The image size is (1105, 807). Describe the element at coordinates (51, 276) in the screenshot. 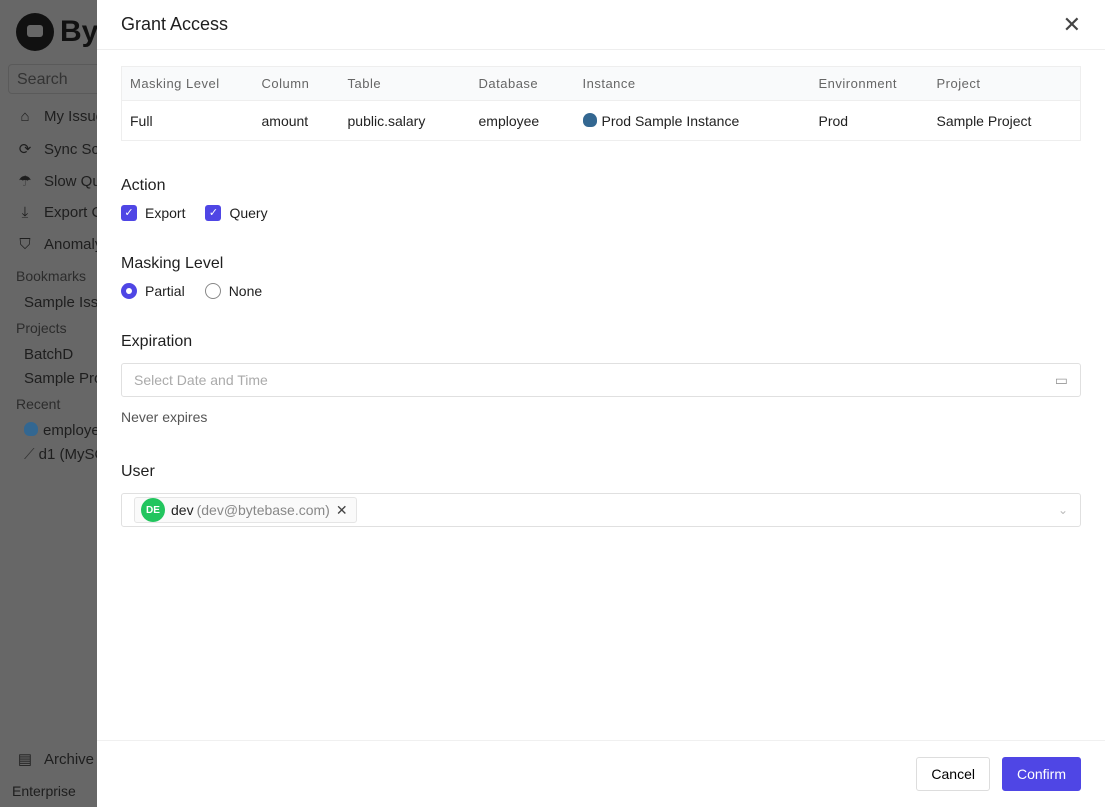

I see `bookmarks-heading: Bookmarks` at that location.